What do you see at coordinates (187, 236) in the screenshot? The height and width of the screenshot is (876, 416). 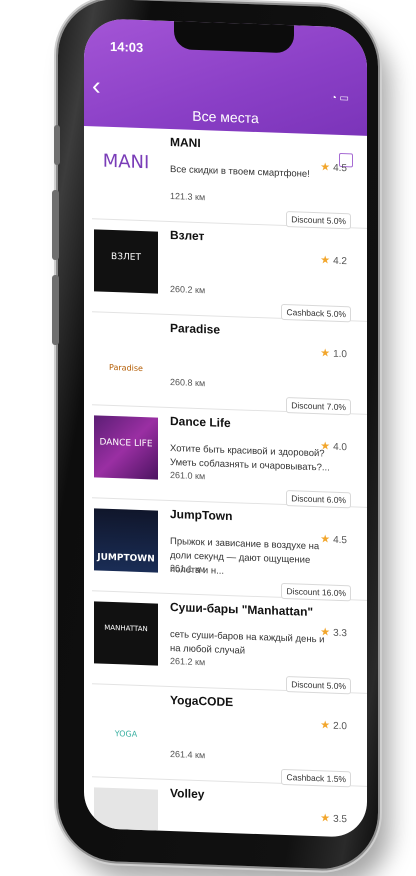 I see `place-name: Взлет` at bounding box center [187, 236].